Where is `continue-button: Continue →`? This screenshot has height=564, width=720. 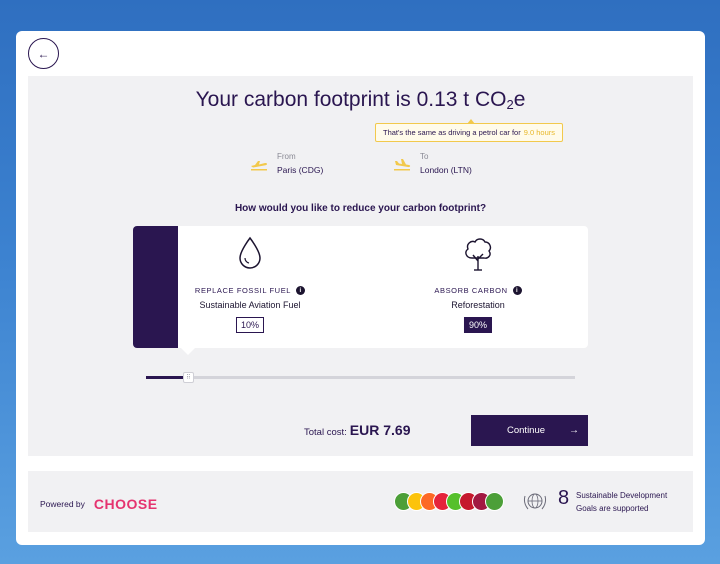 continue-button: Continue → is located at coordinates (529, 430).